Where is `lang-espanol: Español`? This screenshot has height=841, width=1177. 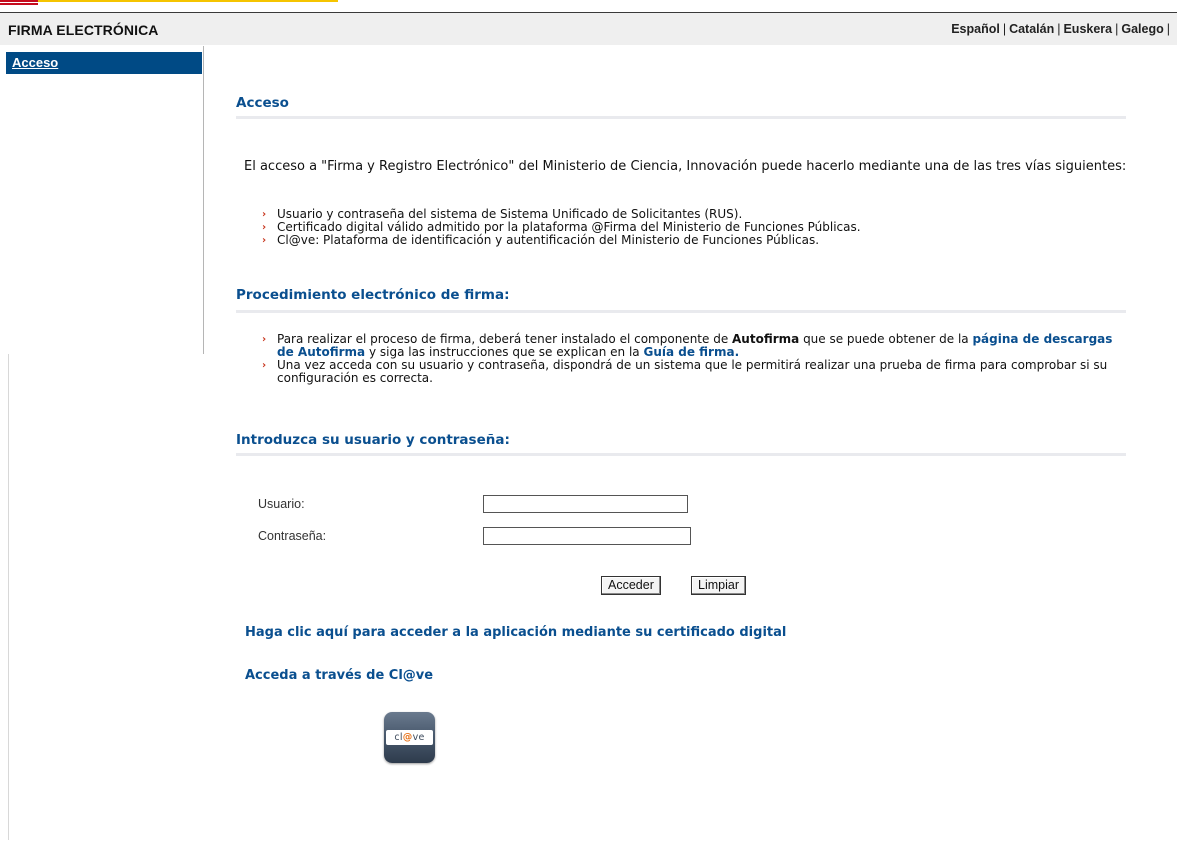 lang-espanol: Español is located at coordinates (975, 29).